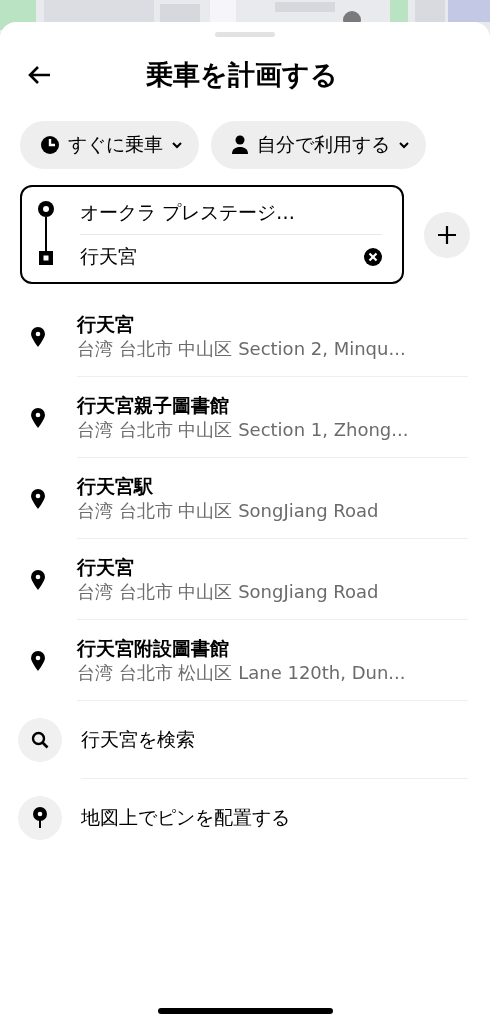  What do you see at coordinates (138, 739) in the screenshot?
I see `action-label: 行天宮を検索` at bounding box center [138, 739].